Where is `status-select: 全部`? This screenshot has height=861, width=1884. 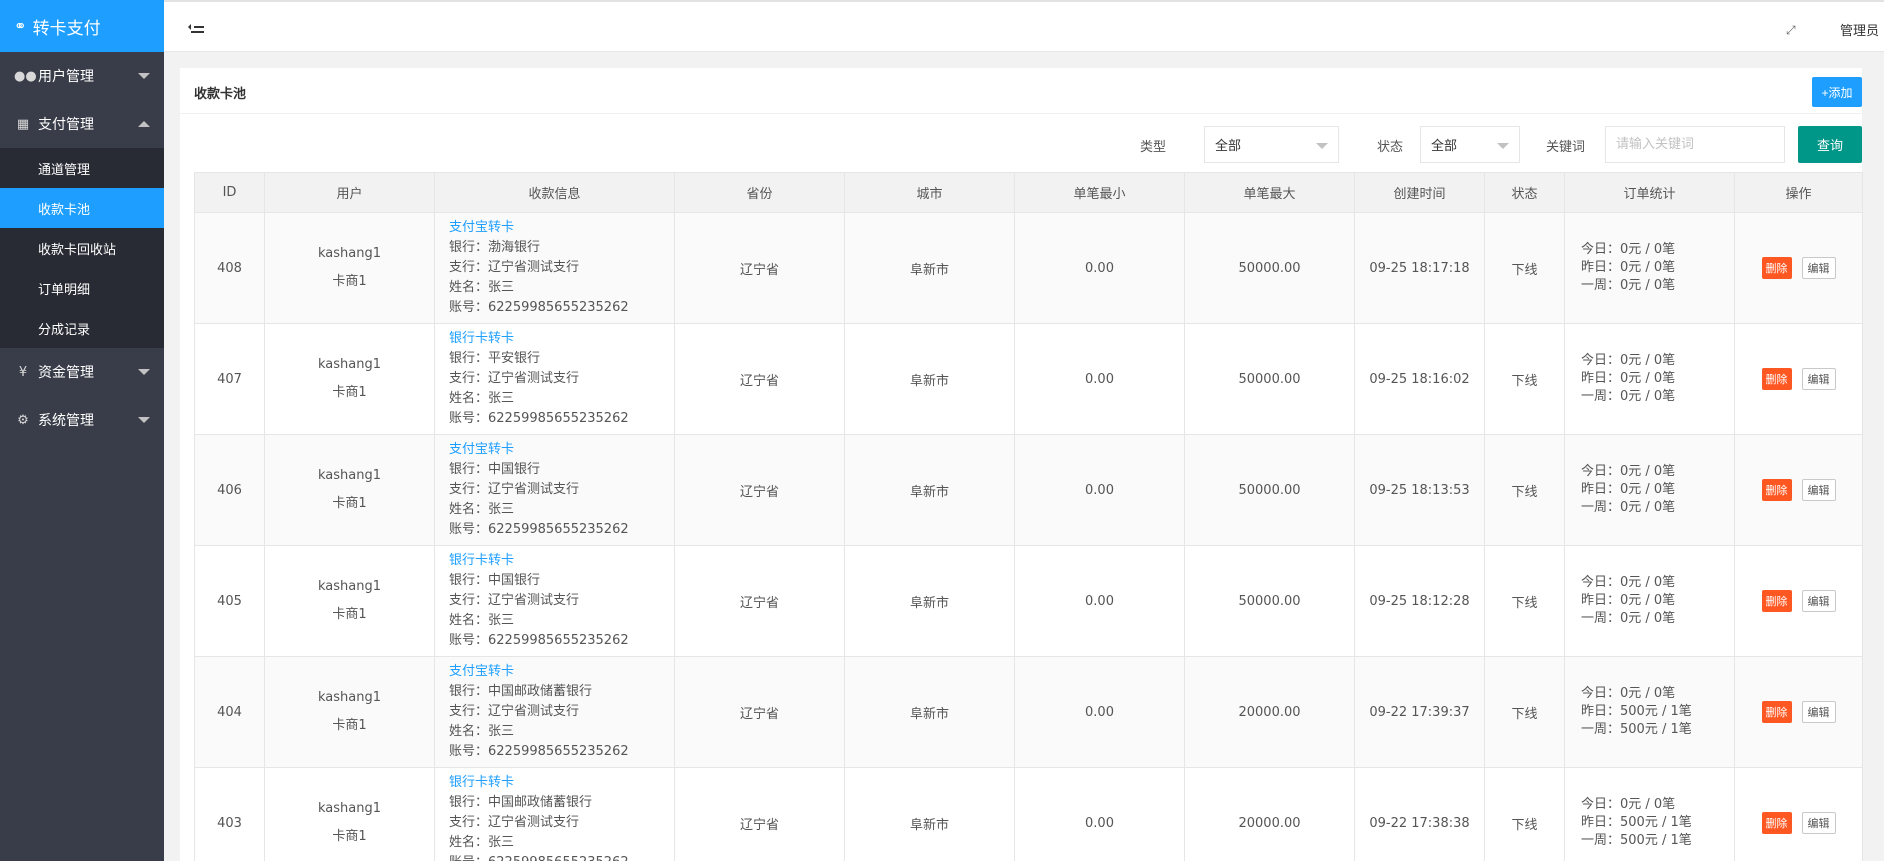
status-select: 全部 is located at coordinates (1470, 144).